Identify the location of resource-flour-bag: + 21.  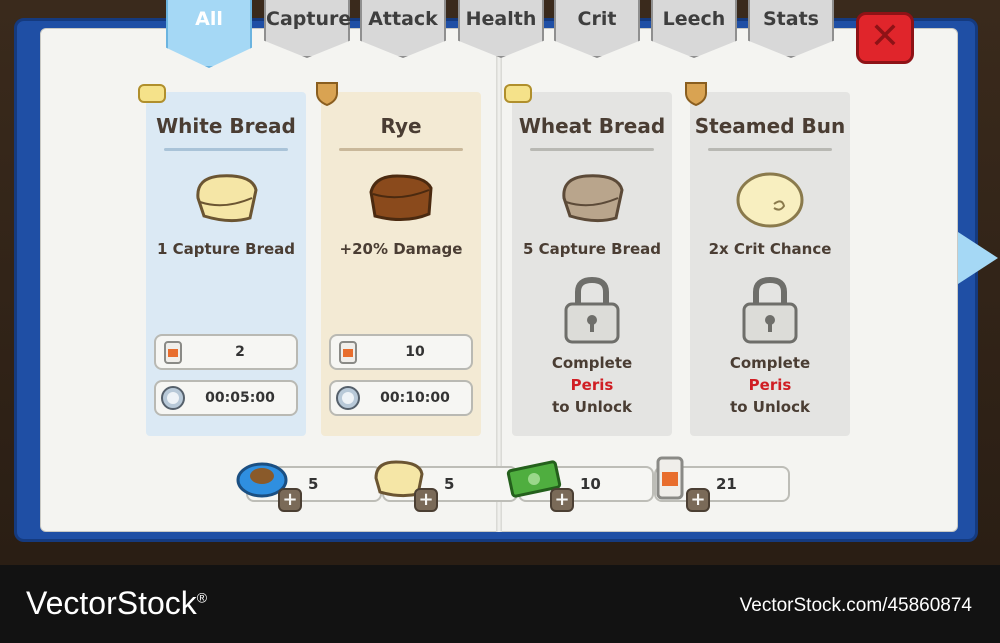
(722, 484).